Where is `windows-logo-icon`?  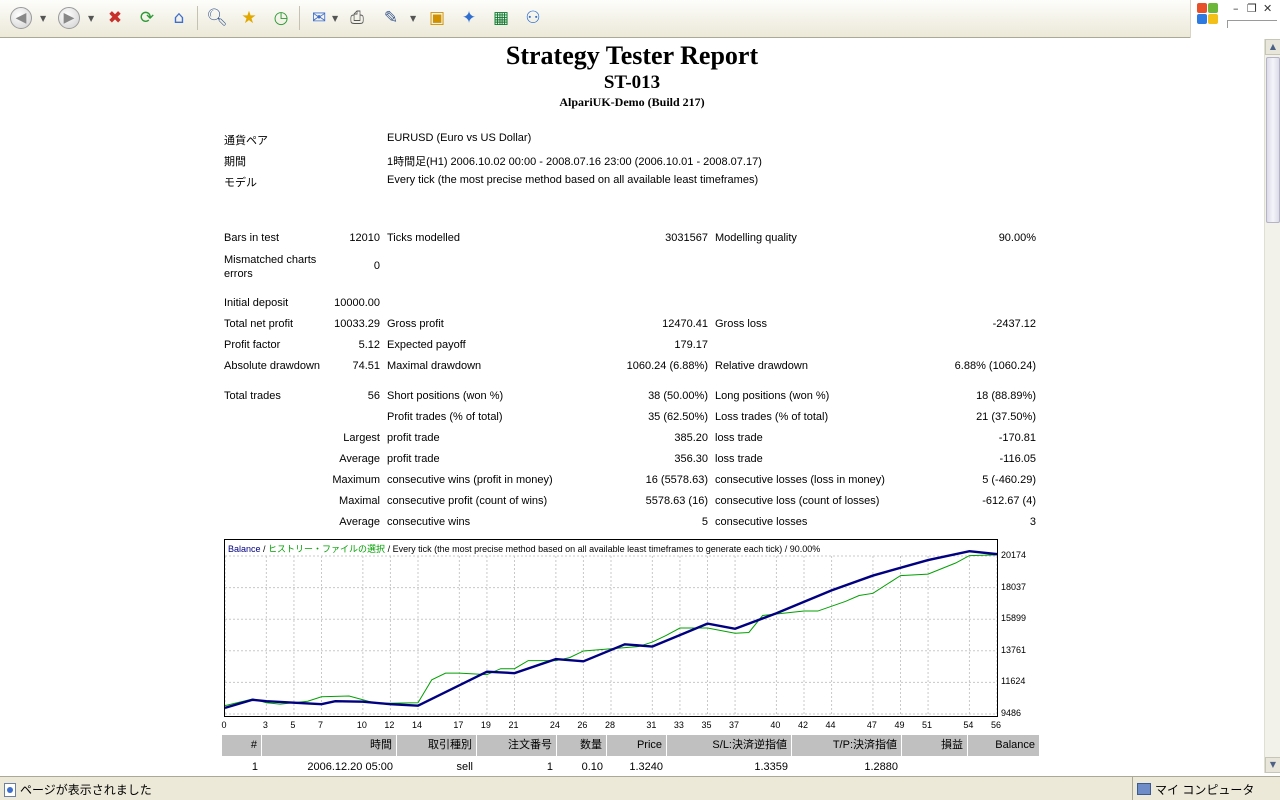
windows-logo-icon is located at coordinates (1208, 14).